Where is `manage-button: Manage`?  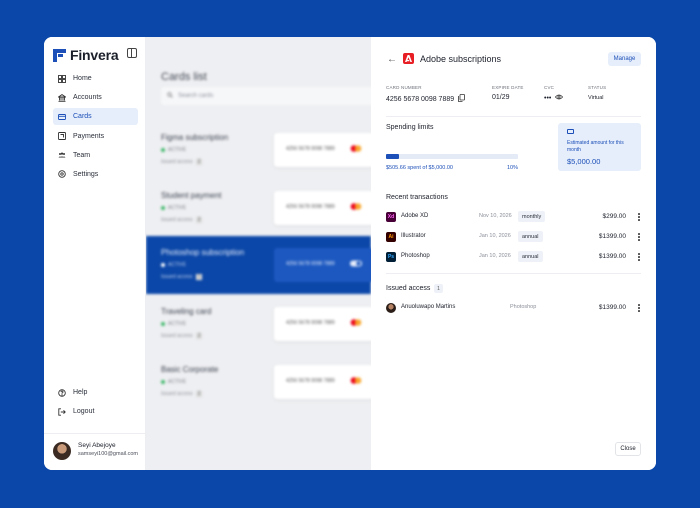
manage-button: Manage is located at coordinates (624, 59).